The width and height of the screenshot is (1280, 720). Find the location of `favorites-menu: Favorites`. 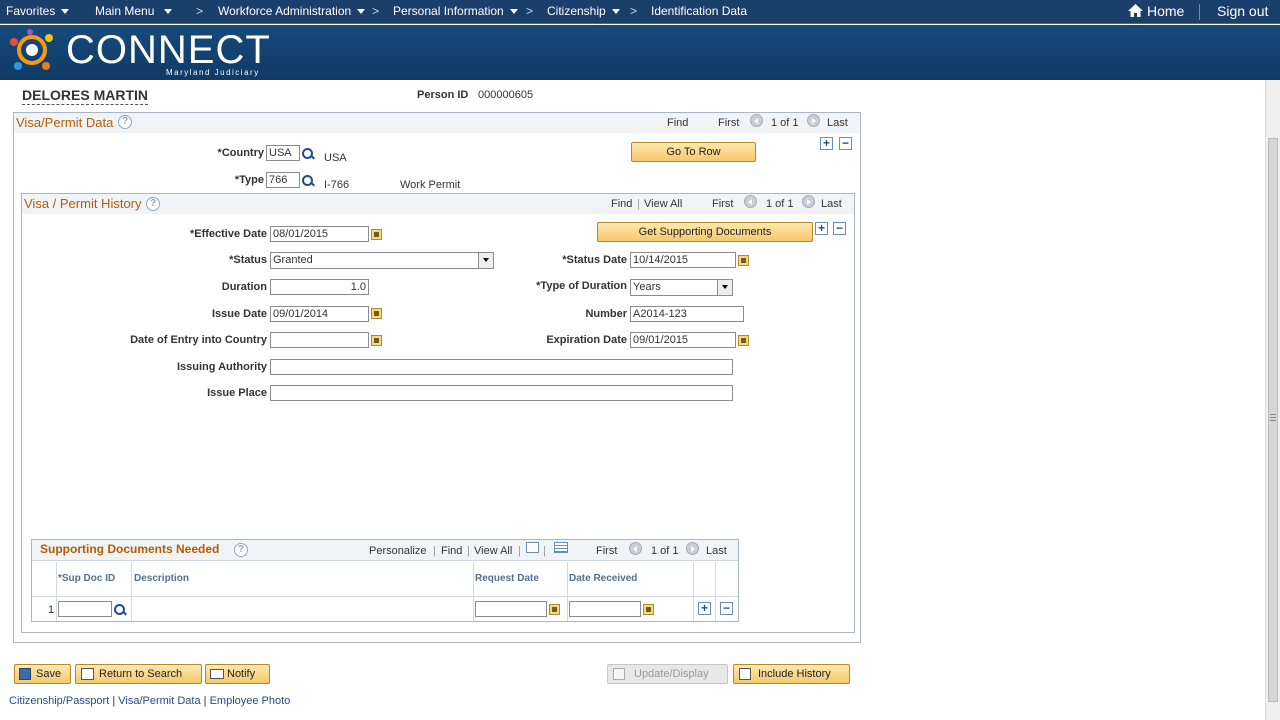

favorites-menu: Favorites is located at coordinates (38, 12).